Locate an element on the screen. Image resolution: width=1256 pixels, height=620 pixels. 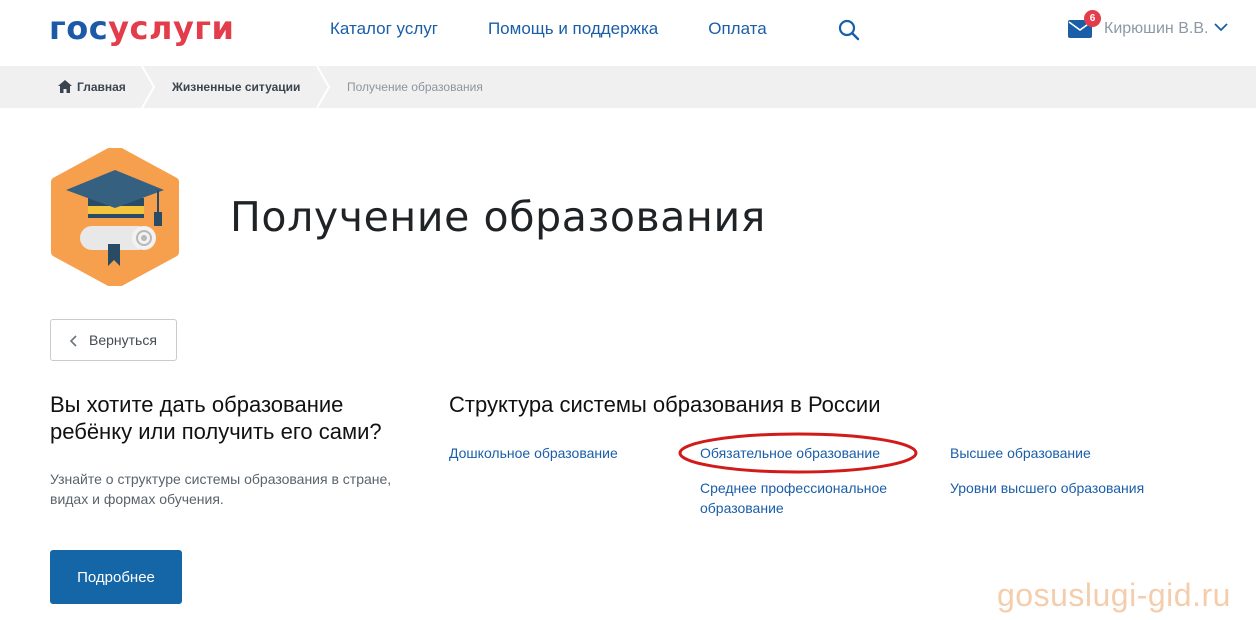
breadcrumb-home: Главная is located at coordinates (92, 87).